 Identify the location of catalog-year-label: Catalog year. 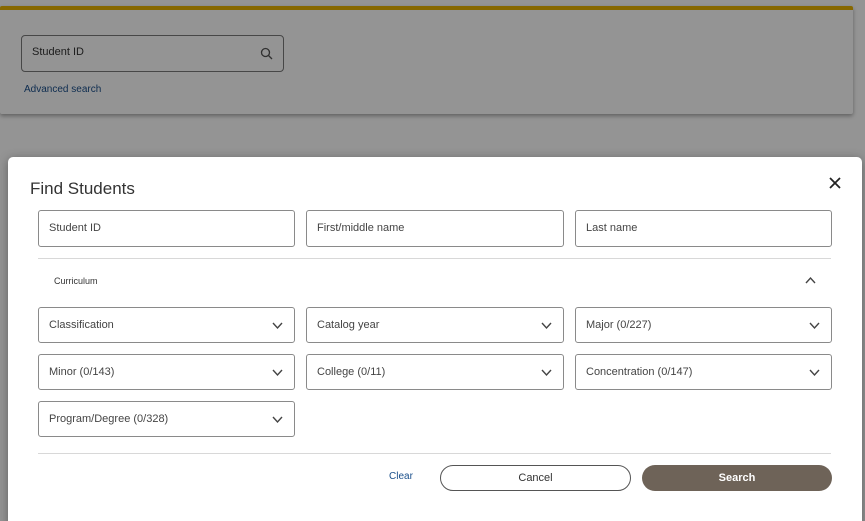
(348, 325).